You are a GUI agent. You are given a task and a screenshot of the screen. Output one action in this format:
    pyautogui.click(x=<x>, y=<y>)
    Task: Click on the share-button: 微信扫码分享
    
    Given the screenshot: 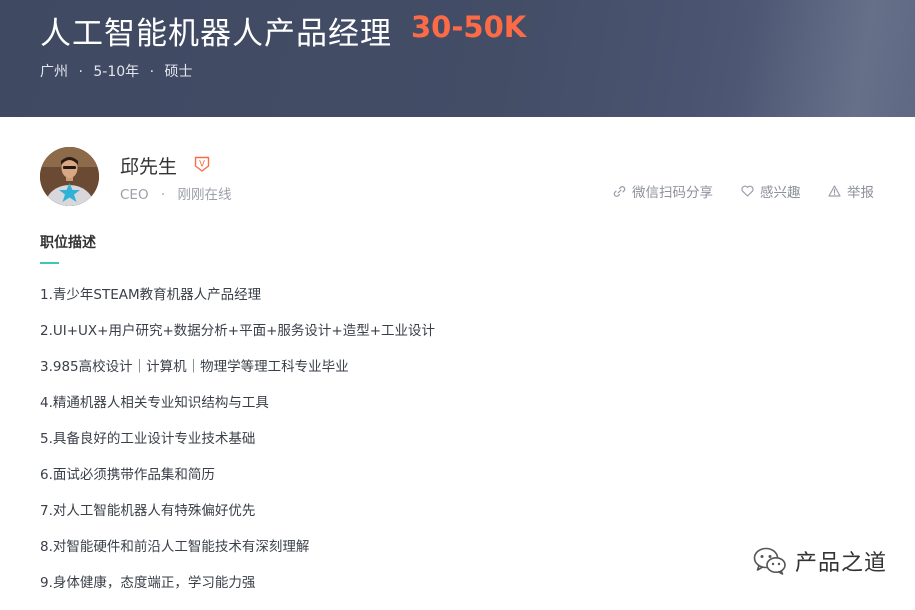 What is the action you would take?
    pyautogui.click(x=663, y=191)
    